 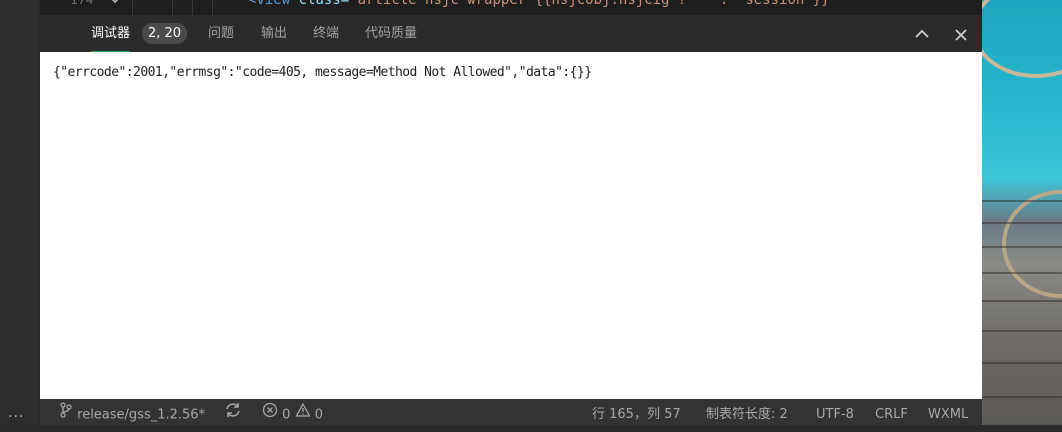 What do you see at coordinates (1022, 212) in the screenshot?
I see `background-photo` at bounding box center [1022, 212].